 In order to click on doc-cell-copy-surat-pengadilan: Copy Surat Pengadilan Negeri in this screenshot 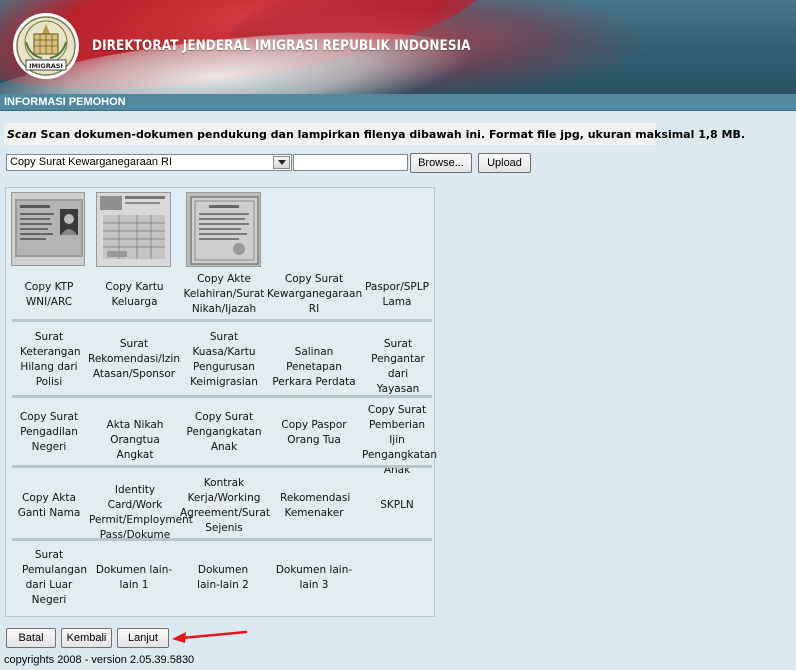, I will do `click(49, 432)`.